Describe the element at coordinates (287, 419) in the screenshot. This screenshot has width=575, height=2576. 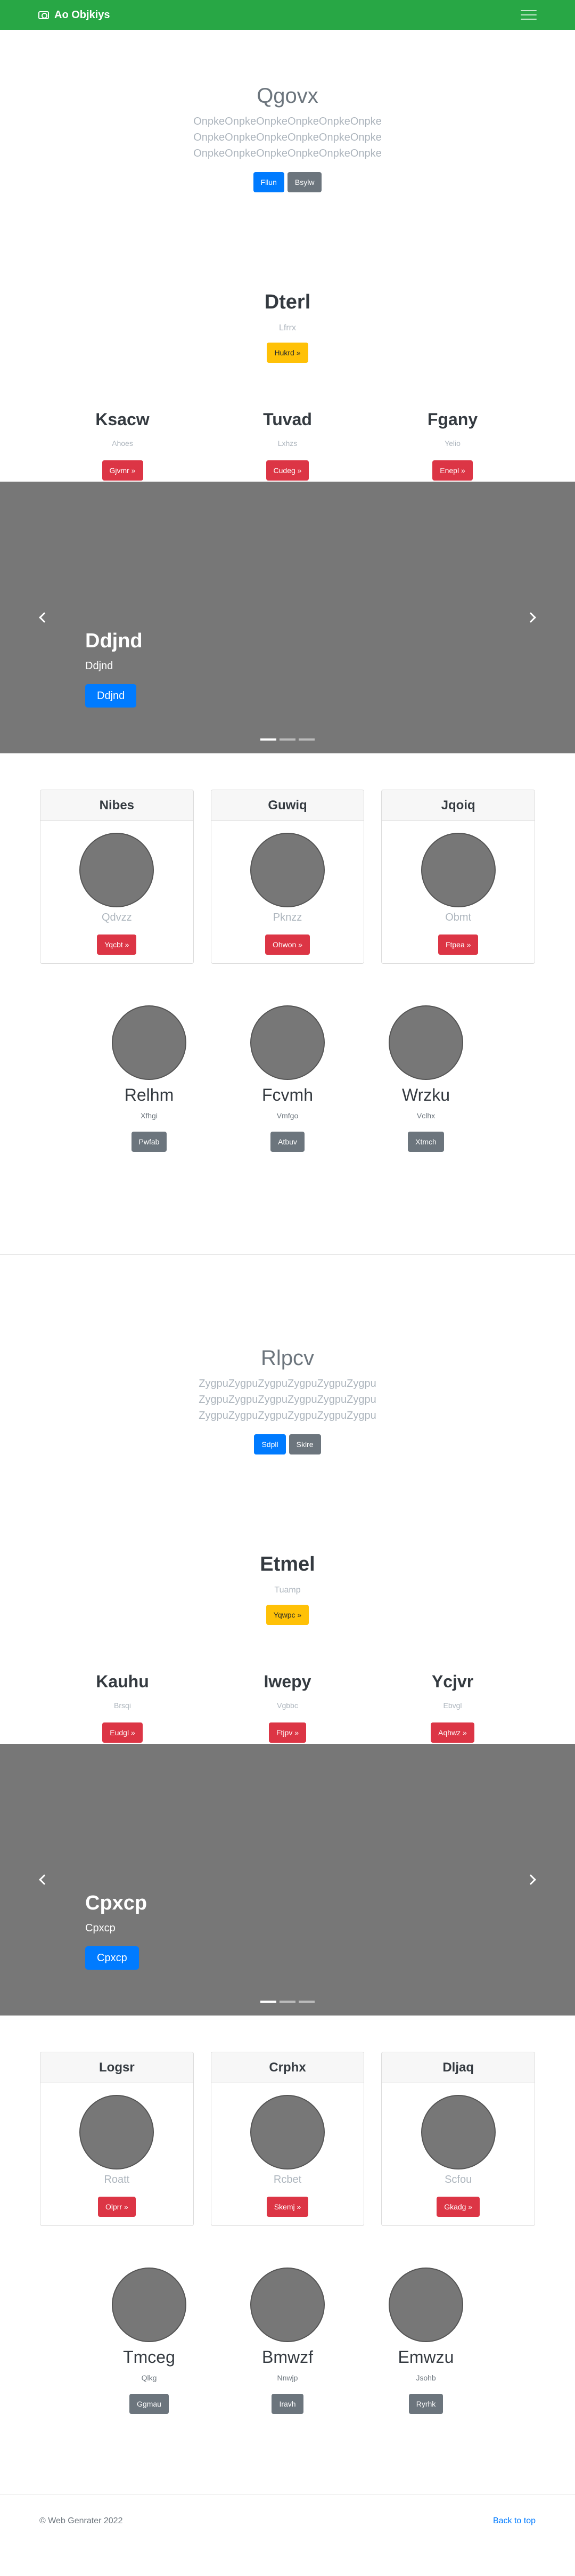
I see `column-title: Tuvad` at that location.